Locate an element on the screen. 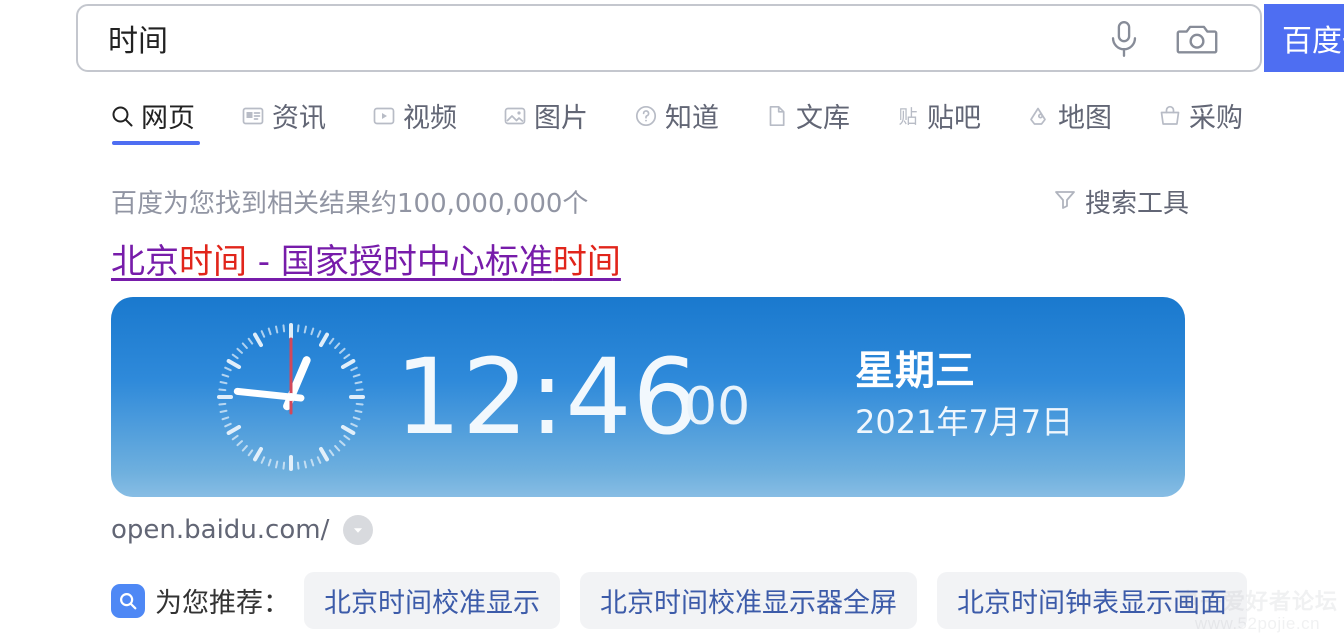  basket-icon is located at coordinates (1170, 116).